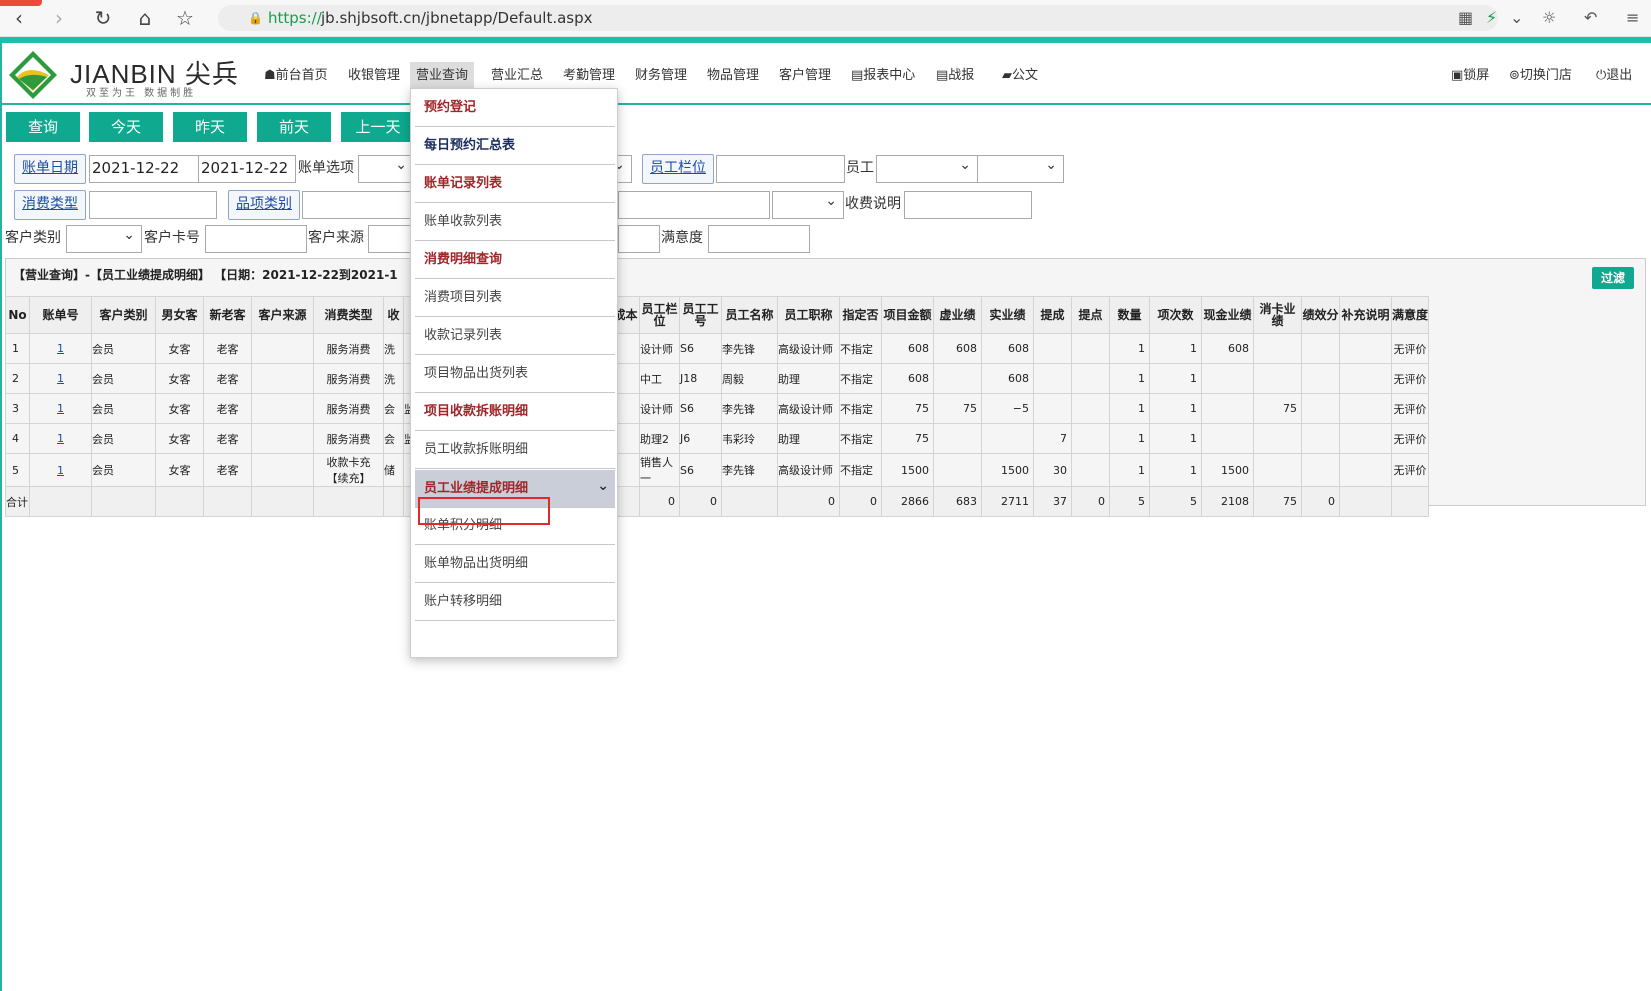  What do you see at coordinates (955, 76) in the screenshot?
I see `menu-battle-report: ▤战报` at bounding box center [955, 76].